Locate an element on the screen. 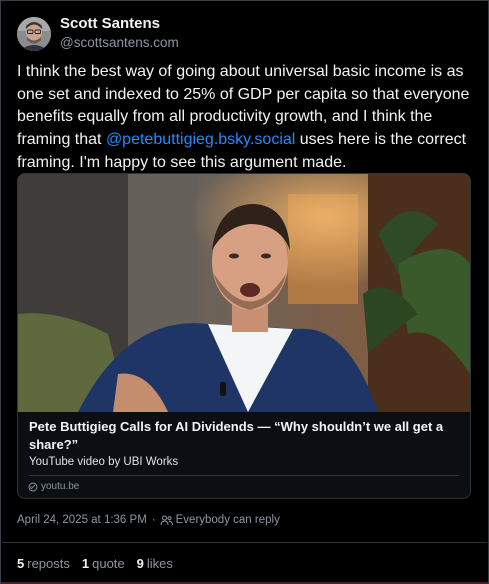  likes-stat: 9 likes is located at coordinates (155, 563).